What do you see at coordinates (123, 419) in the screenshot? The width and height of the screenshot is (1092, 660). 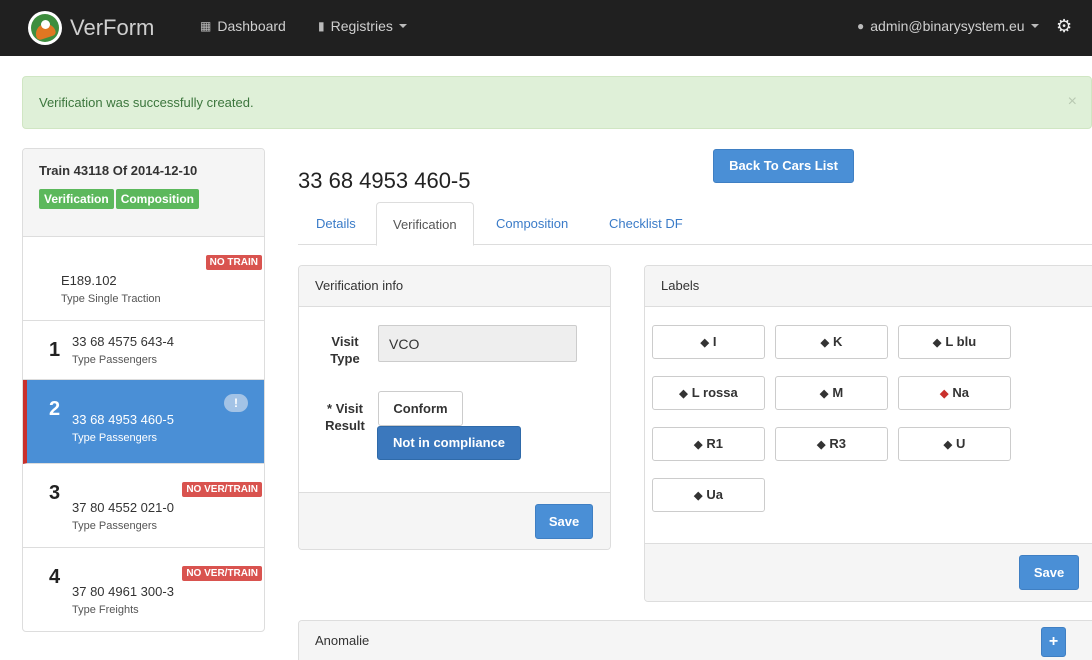 I see `car-code: 33 68 4953 460-5` at bounding box center [123, 419].